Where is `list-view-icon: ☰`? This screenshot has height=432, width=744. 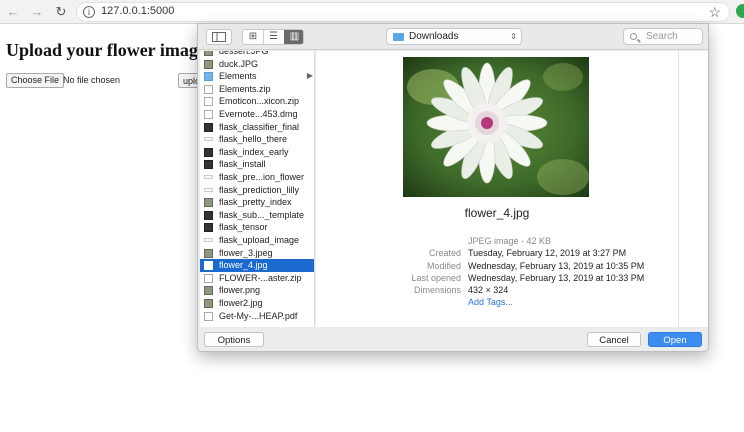
list-view-icon: ☰ is located at coordinates (273, 37).